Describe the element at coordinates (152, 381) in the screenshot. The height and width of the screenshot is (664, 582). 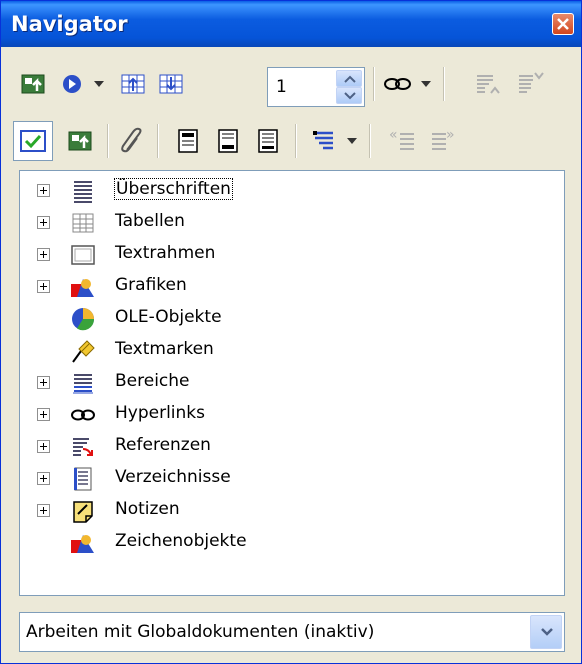
I see `tree-item-label: Bereiche` at that location.